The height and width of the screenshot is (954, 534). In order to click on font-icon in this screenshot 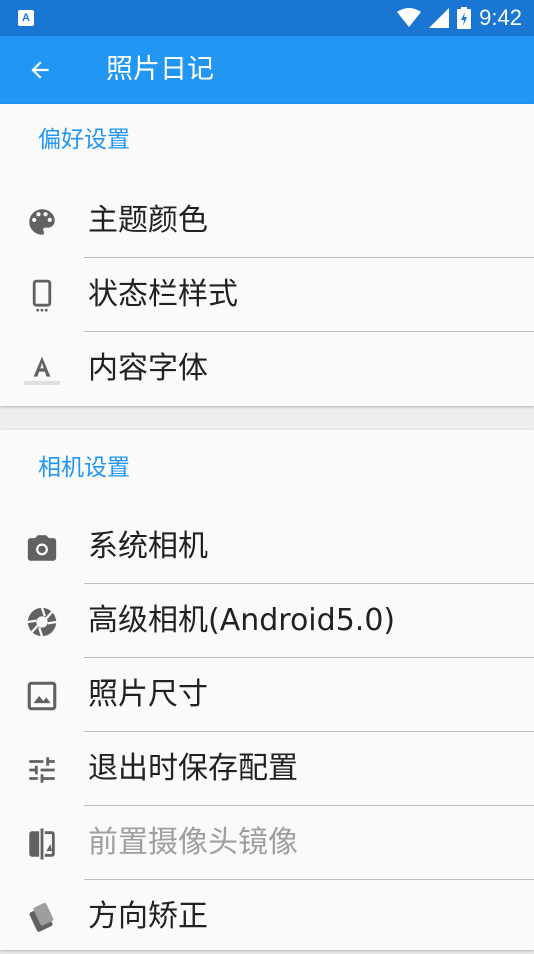, I will do `click(42, 370)`.